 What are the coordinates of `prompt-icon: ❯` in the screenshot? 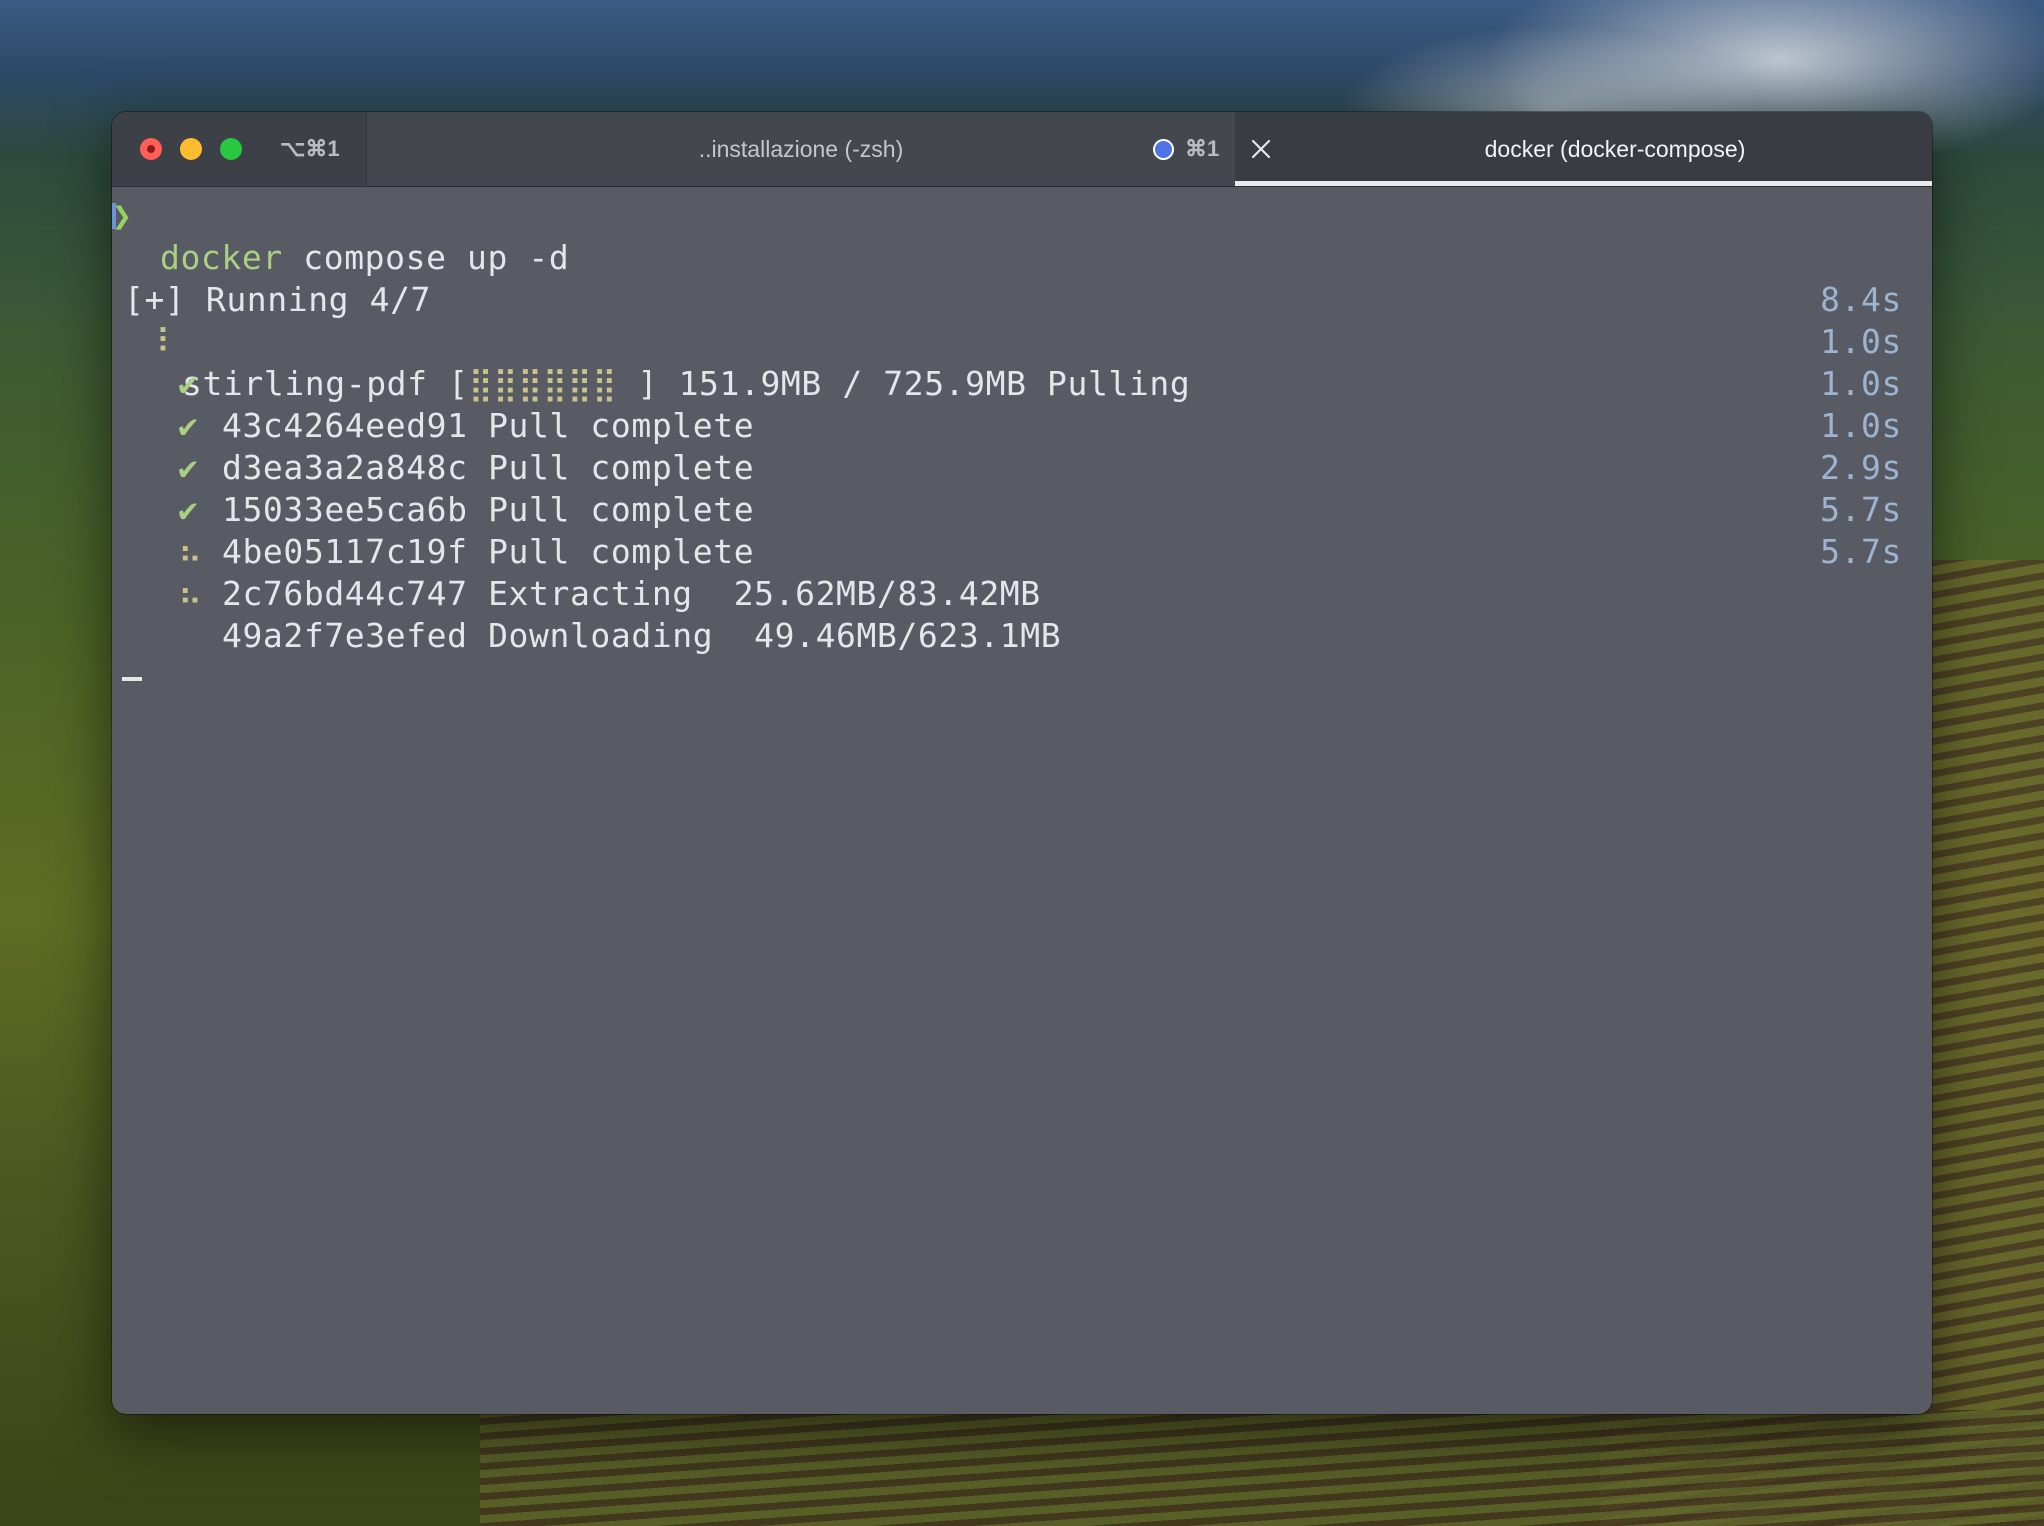 It's located at (122, 215).